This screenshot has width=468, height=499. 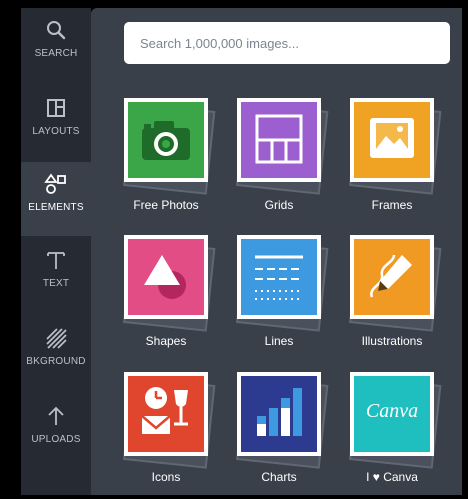 What do you see at coordinates (166, 477) in the screenshot?
I see `tile-label: Icons` at bounding box center [166, 477].